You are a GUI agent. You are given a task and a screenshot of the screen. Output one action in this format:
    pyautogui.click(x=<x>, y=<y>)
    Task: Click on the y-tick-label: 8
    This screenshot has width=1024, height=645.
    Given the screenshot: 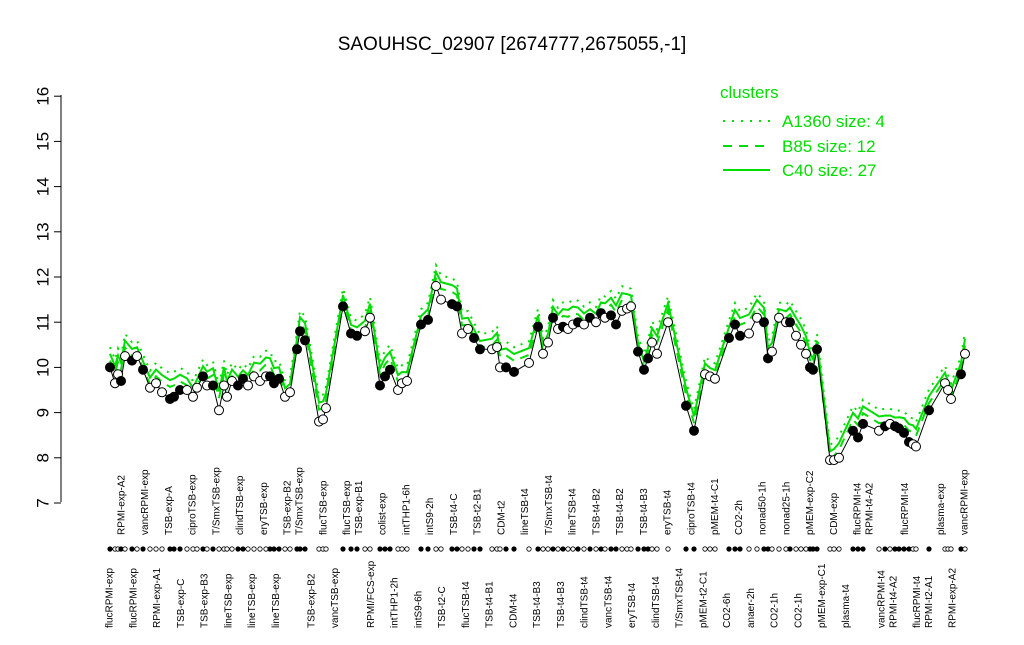 What is the action you would take?
    pyautogui.click(x=42, y=457)
    